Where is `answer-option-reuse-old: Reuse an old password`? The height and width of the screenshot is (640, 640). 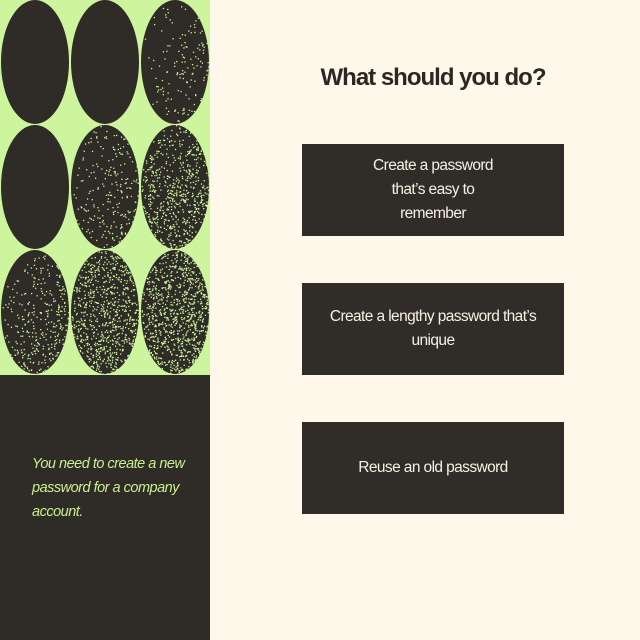 answer-option-reuse-old: Reuse an old password is located at coordinates (433, 468).